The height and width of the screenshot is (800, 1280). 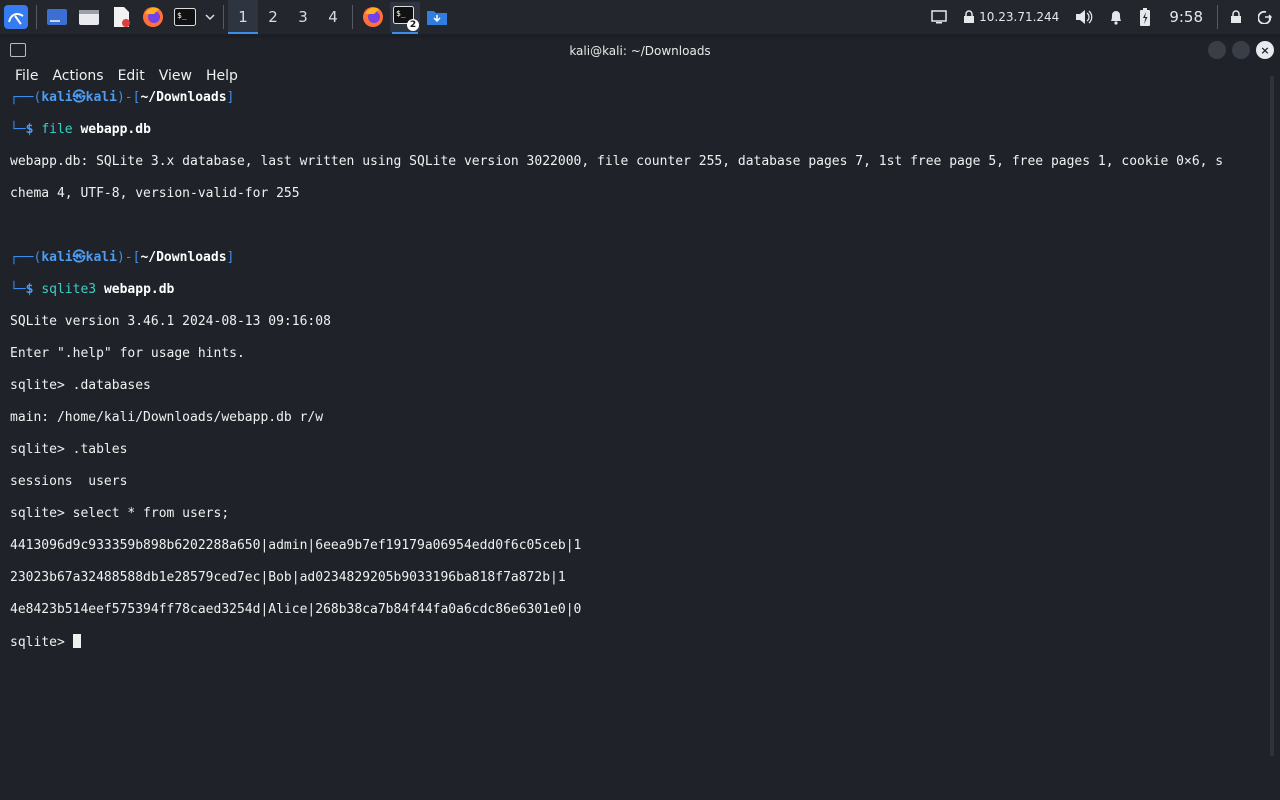 What do you see at coordinates (18, 50) in the screenshot?
I see `terminal-window-icon` at bounding box center [18, 50].